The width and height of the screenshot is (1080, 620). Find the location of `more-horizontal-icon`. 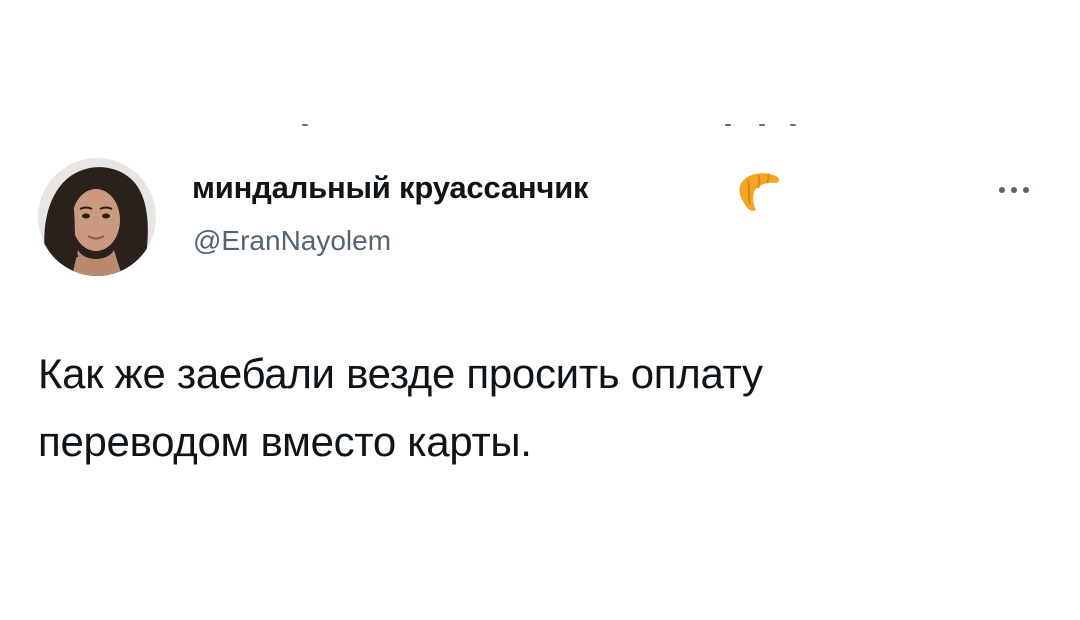

more-horizontal-icon is located at coordinates (1014, 190).